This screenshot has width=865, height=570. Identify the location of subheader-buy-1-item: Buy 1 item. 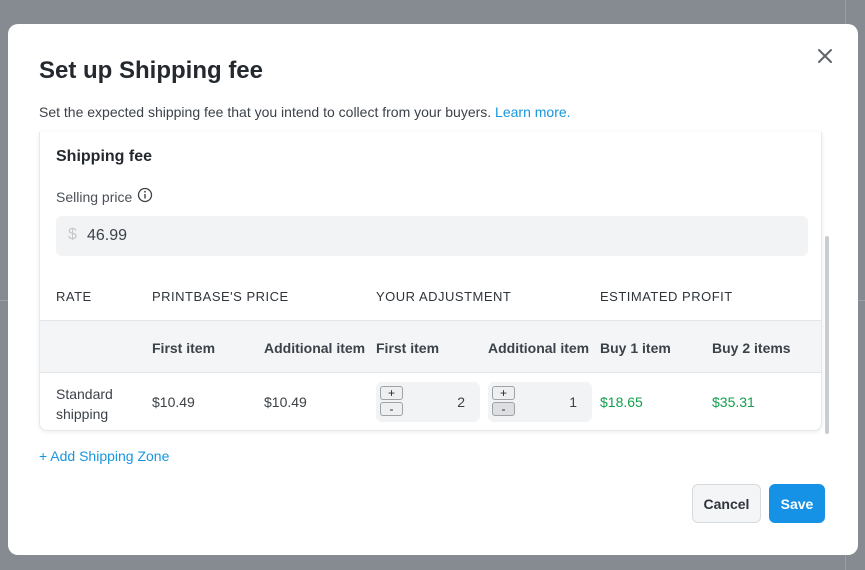
(635, 348).